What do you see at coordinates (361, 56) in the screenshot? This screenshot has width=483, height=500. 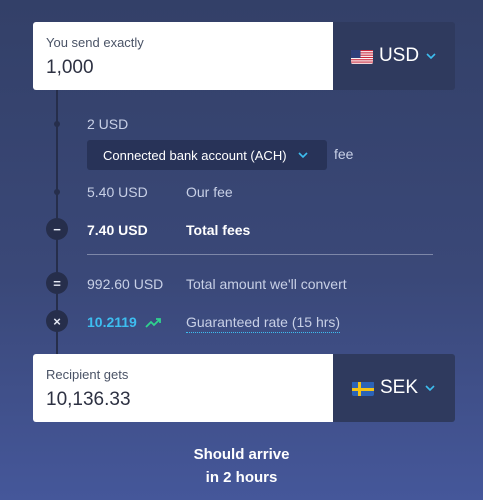 I see `us-flag-icon` at bounding box center [361, 56].